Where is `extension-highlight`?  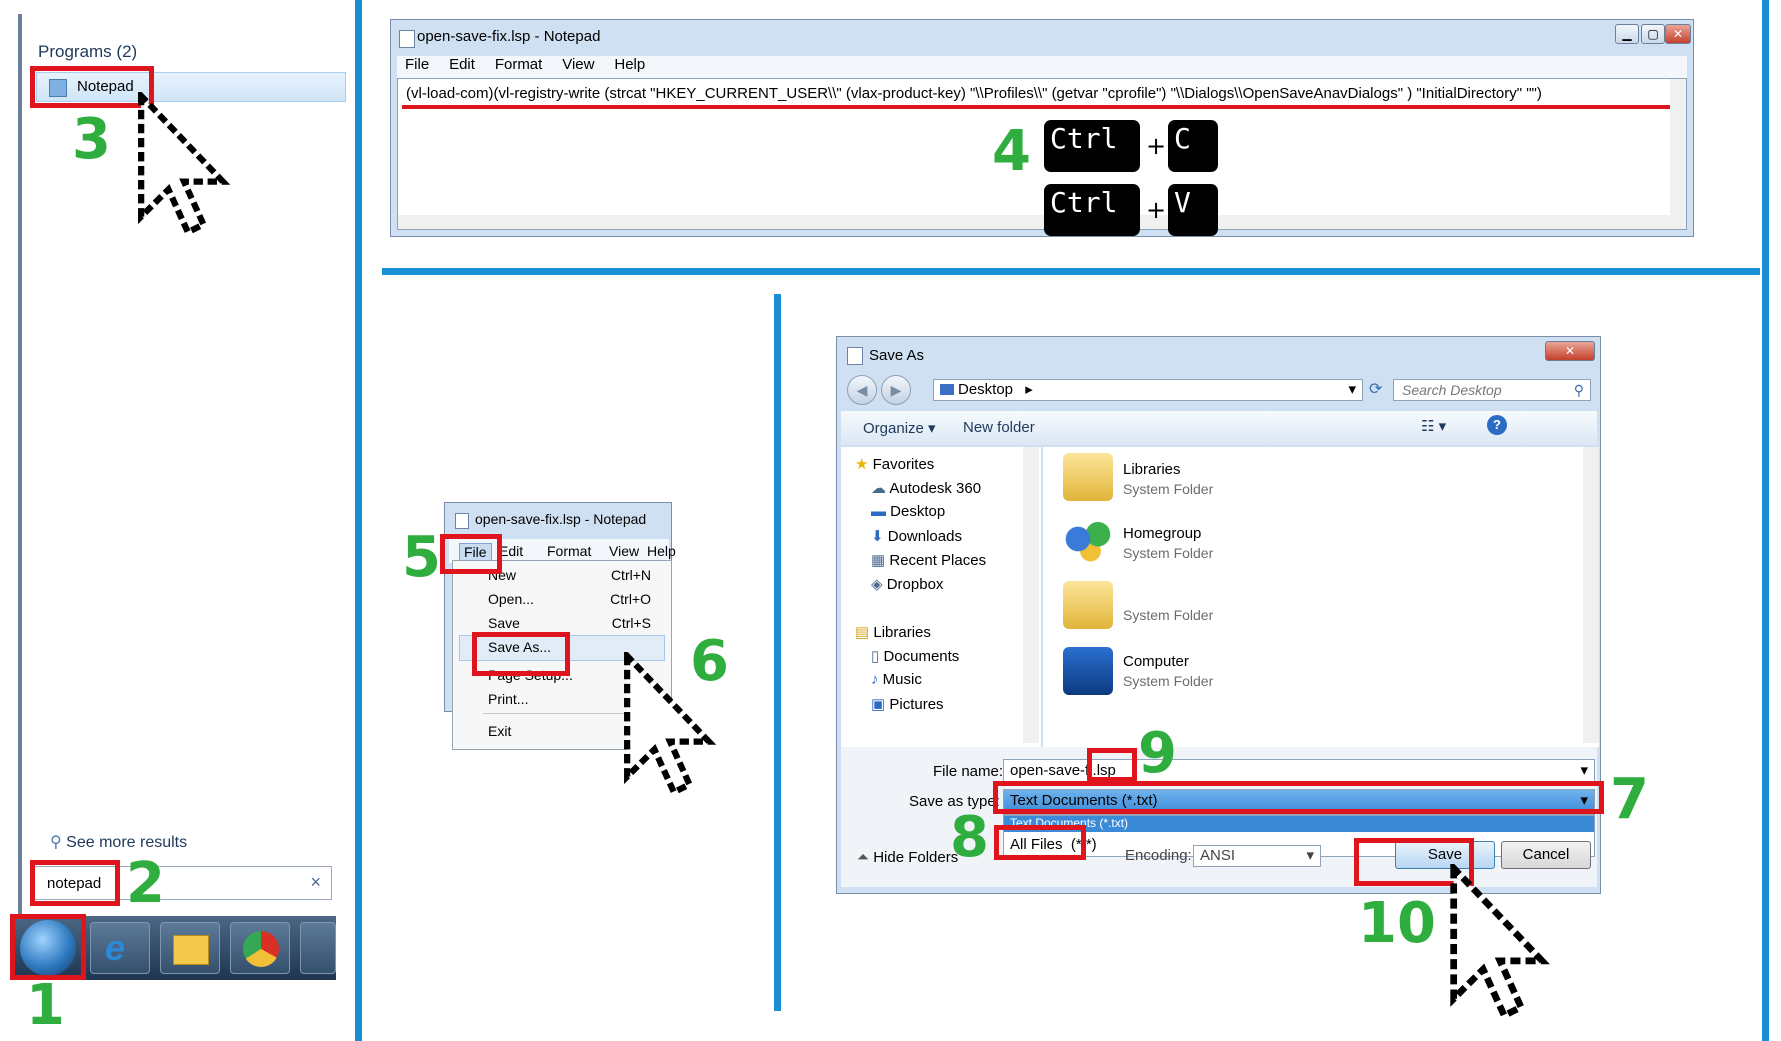 extension-highlight is located at coordinates (1112, 765).